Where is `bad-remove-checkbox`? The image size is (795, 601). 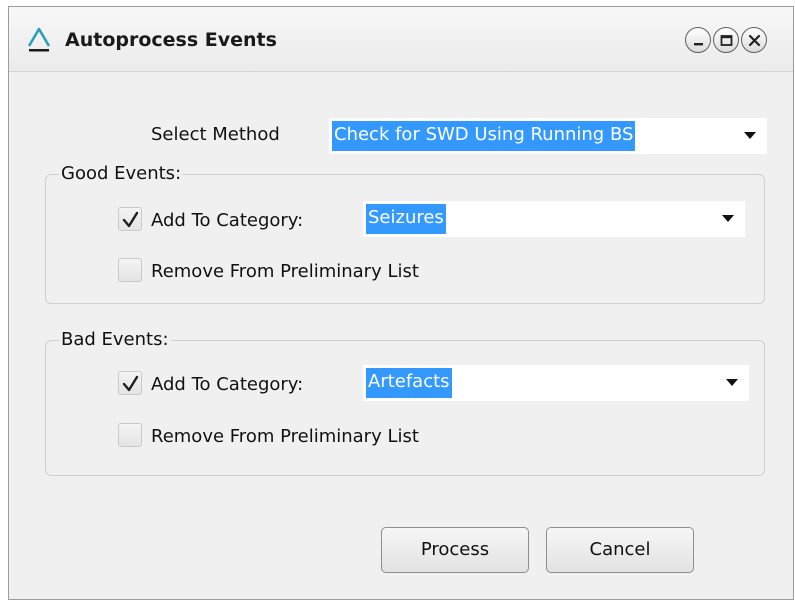
bad-remove-checkbox is located at coordinates (130, 435).